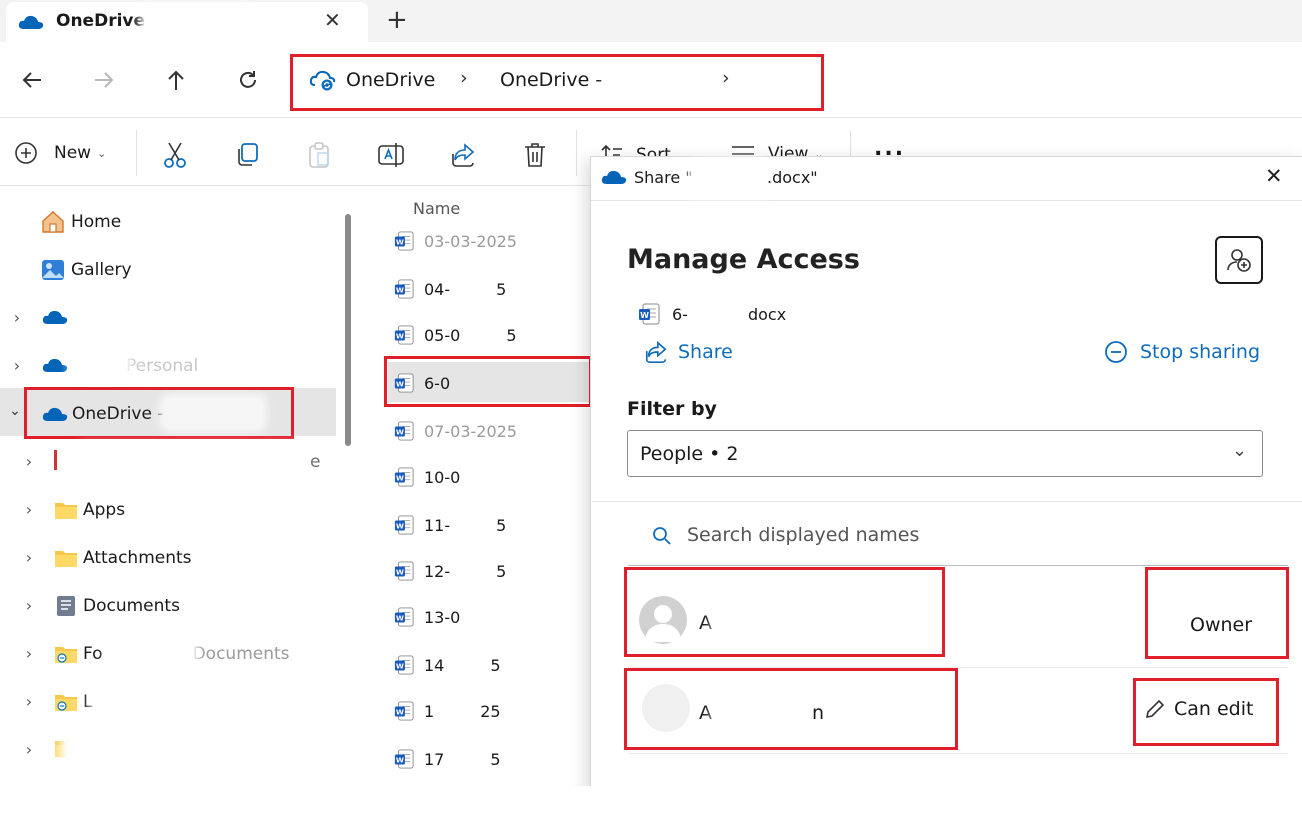 This screenshot has width=1302, height=822. Describe the element at coordinates (447, 665) in the screenshot. I see `file-row: W 14 5` at that location.